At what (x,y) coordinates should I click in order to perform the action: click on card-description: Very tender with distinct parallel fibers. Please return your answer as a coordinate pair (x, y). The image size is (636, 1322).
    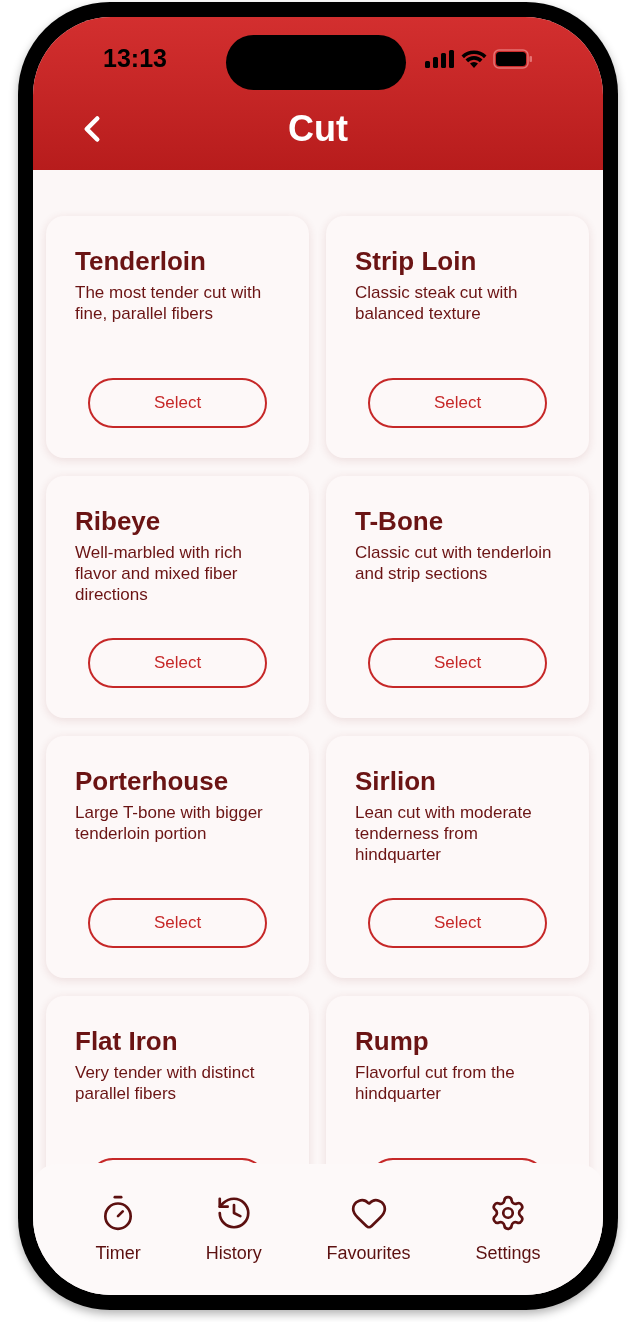
    Looking at the image, I should click on (165, 1083).